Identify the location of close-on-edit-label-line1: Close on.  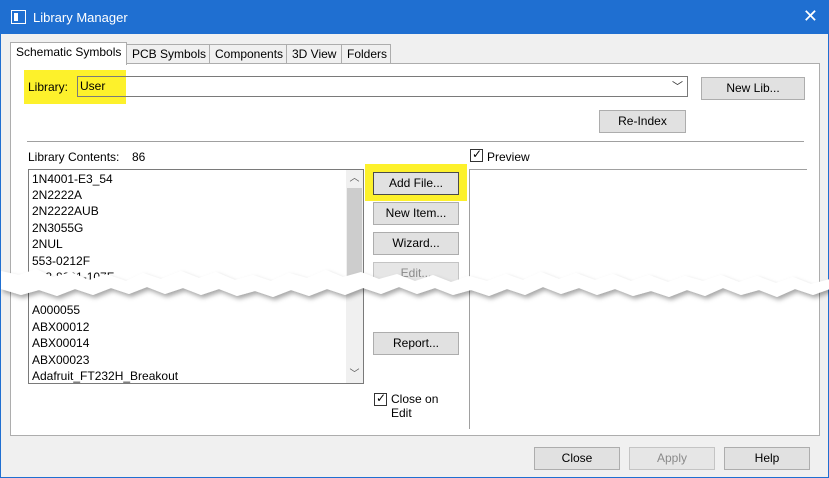
(415, 399).